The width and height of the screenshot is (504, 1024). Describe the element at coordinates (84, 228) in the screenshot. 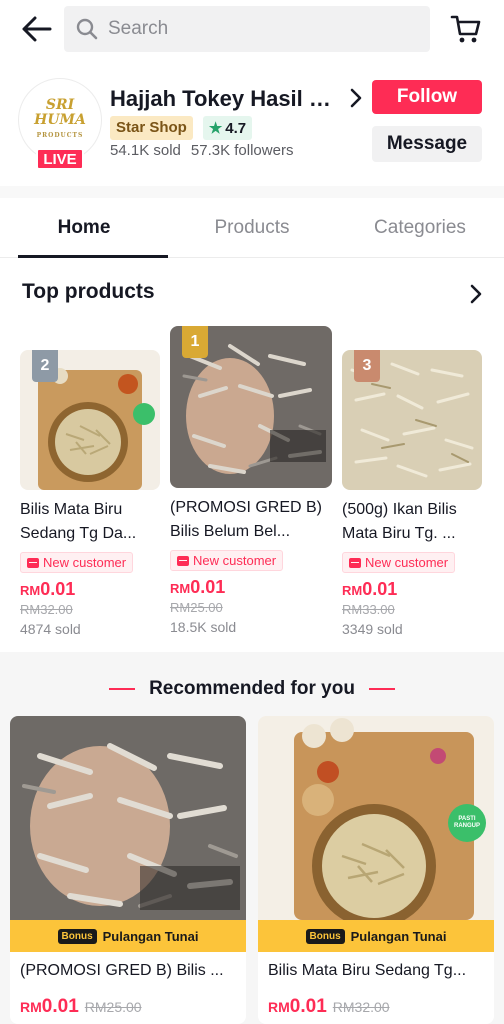

I see `tab-home: Home` at that location.